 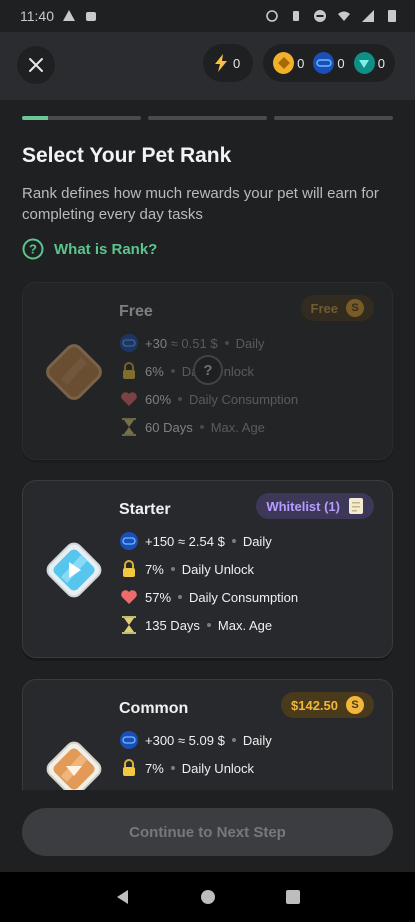 I want to click on price-tag: $142.50 S, so click(x=327, y=705).